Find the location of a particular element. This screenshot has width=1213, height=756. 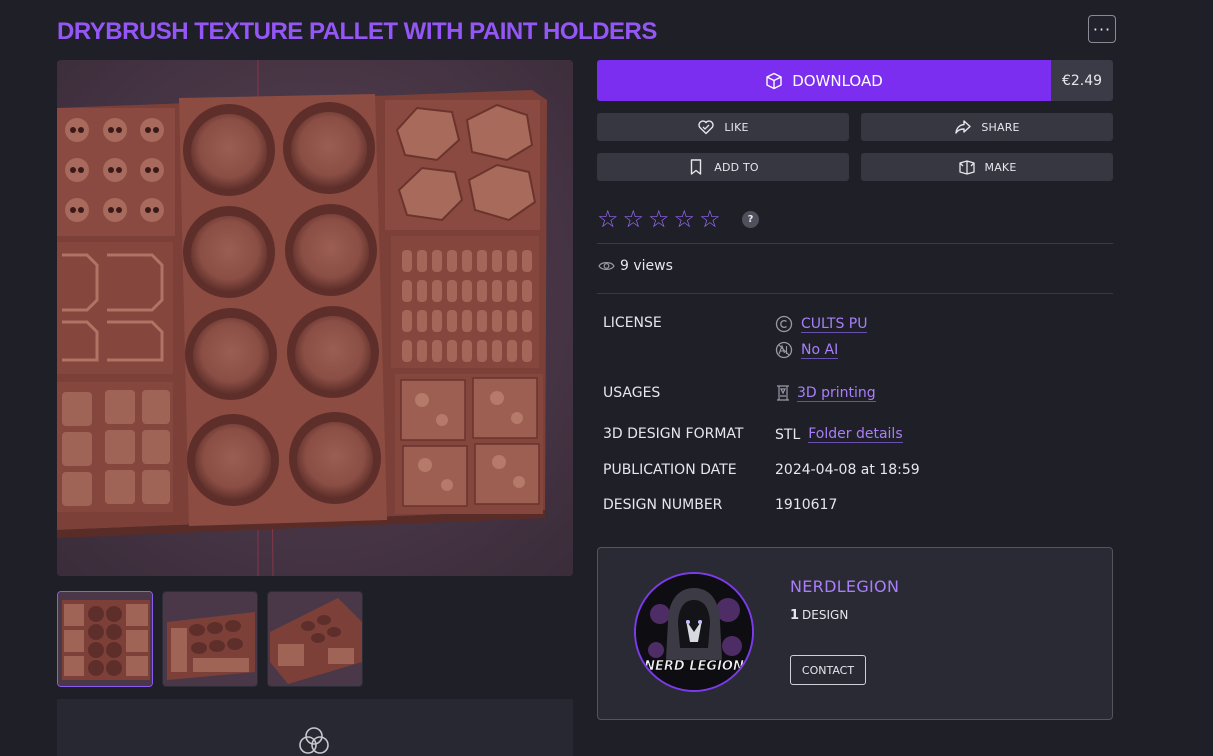

like-label: LIKE is located at coordinates (736, 127).